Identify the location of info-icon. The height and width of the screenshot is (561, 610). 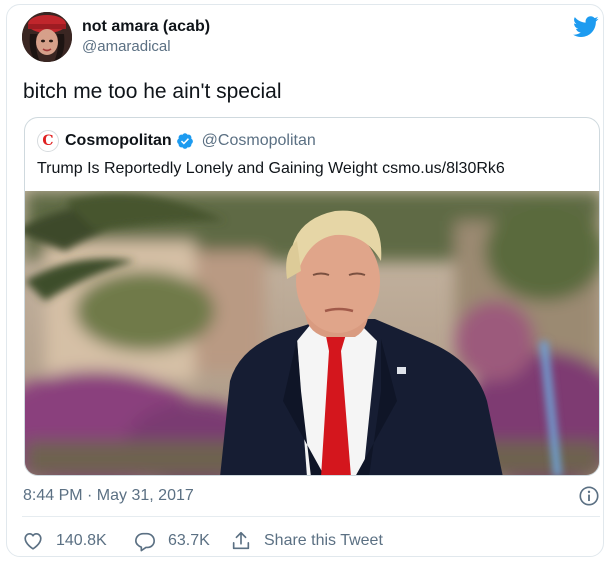
(589, 496).